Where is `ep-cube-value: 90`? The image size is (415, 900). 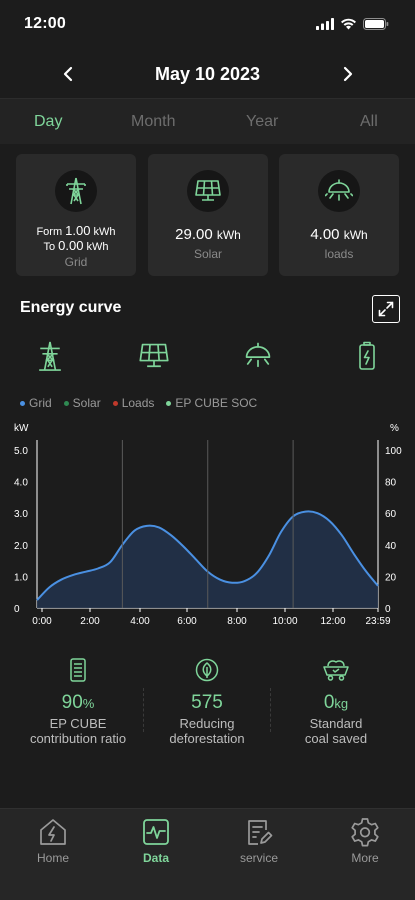 ep-cube-value: 90 is located at coordinates (72, 702).